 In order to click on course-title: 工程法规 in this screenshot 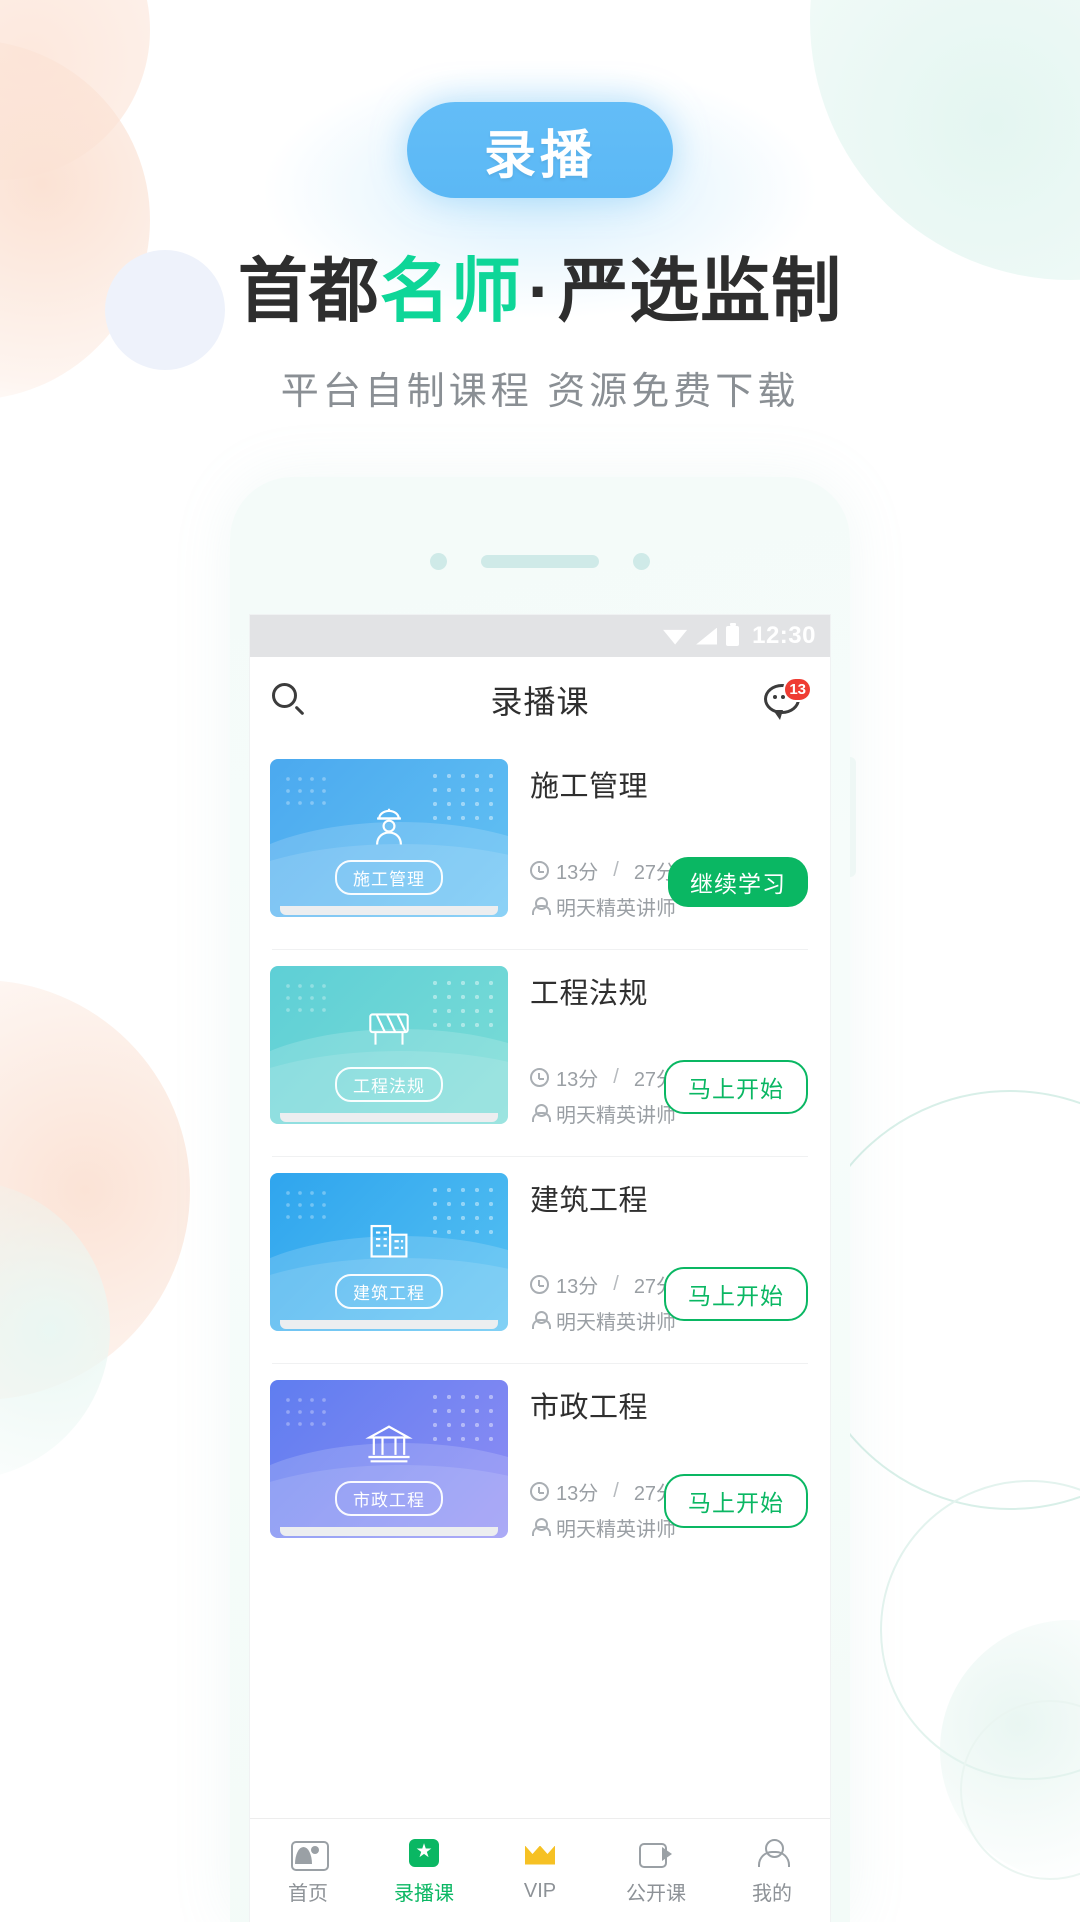, I will do `click(589, 994)`.